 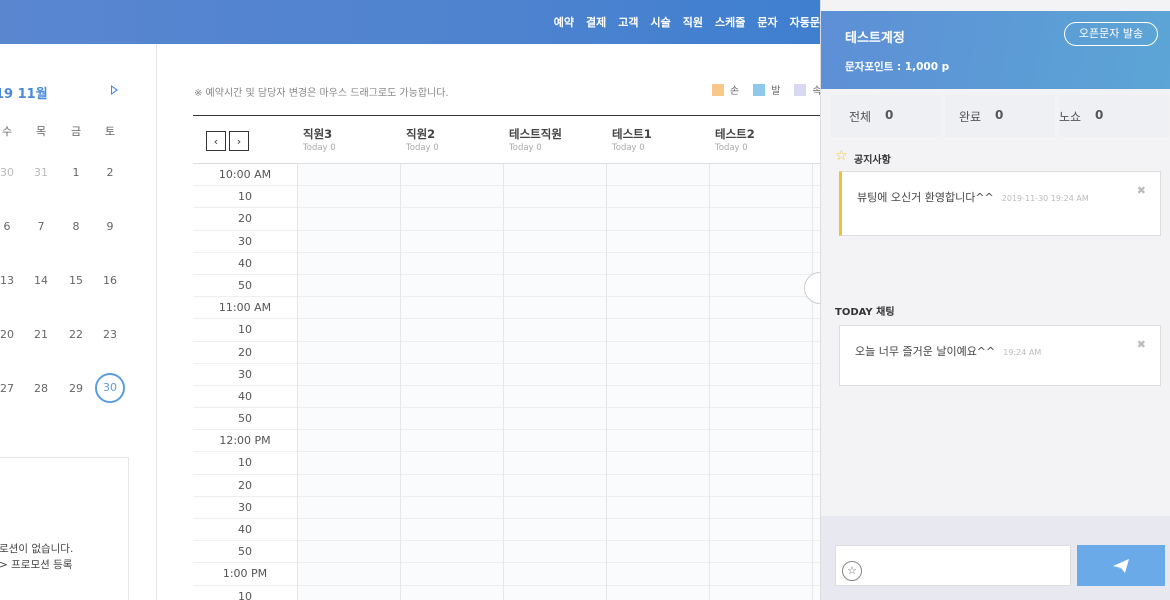 What do you see at coordinates (245, 441) in the screenshot?
I see `time-label: 12:00 PM` at bounding box center [245, 441].